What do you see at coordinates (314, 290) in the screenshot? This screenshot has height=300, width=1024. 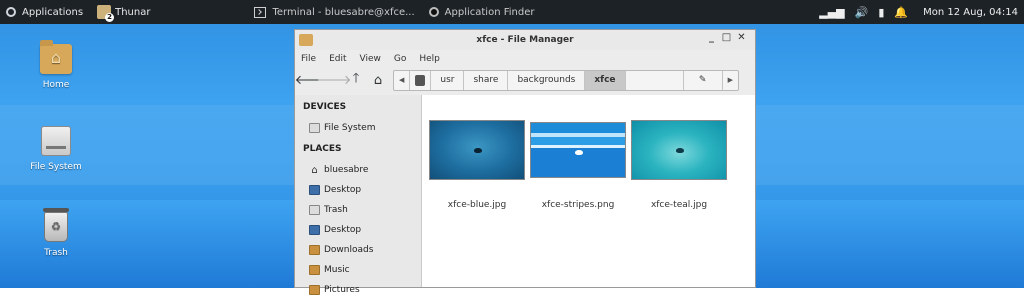 I see `pictures-folder-icon` at bounding box center [314, 290].